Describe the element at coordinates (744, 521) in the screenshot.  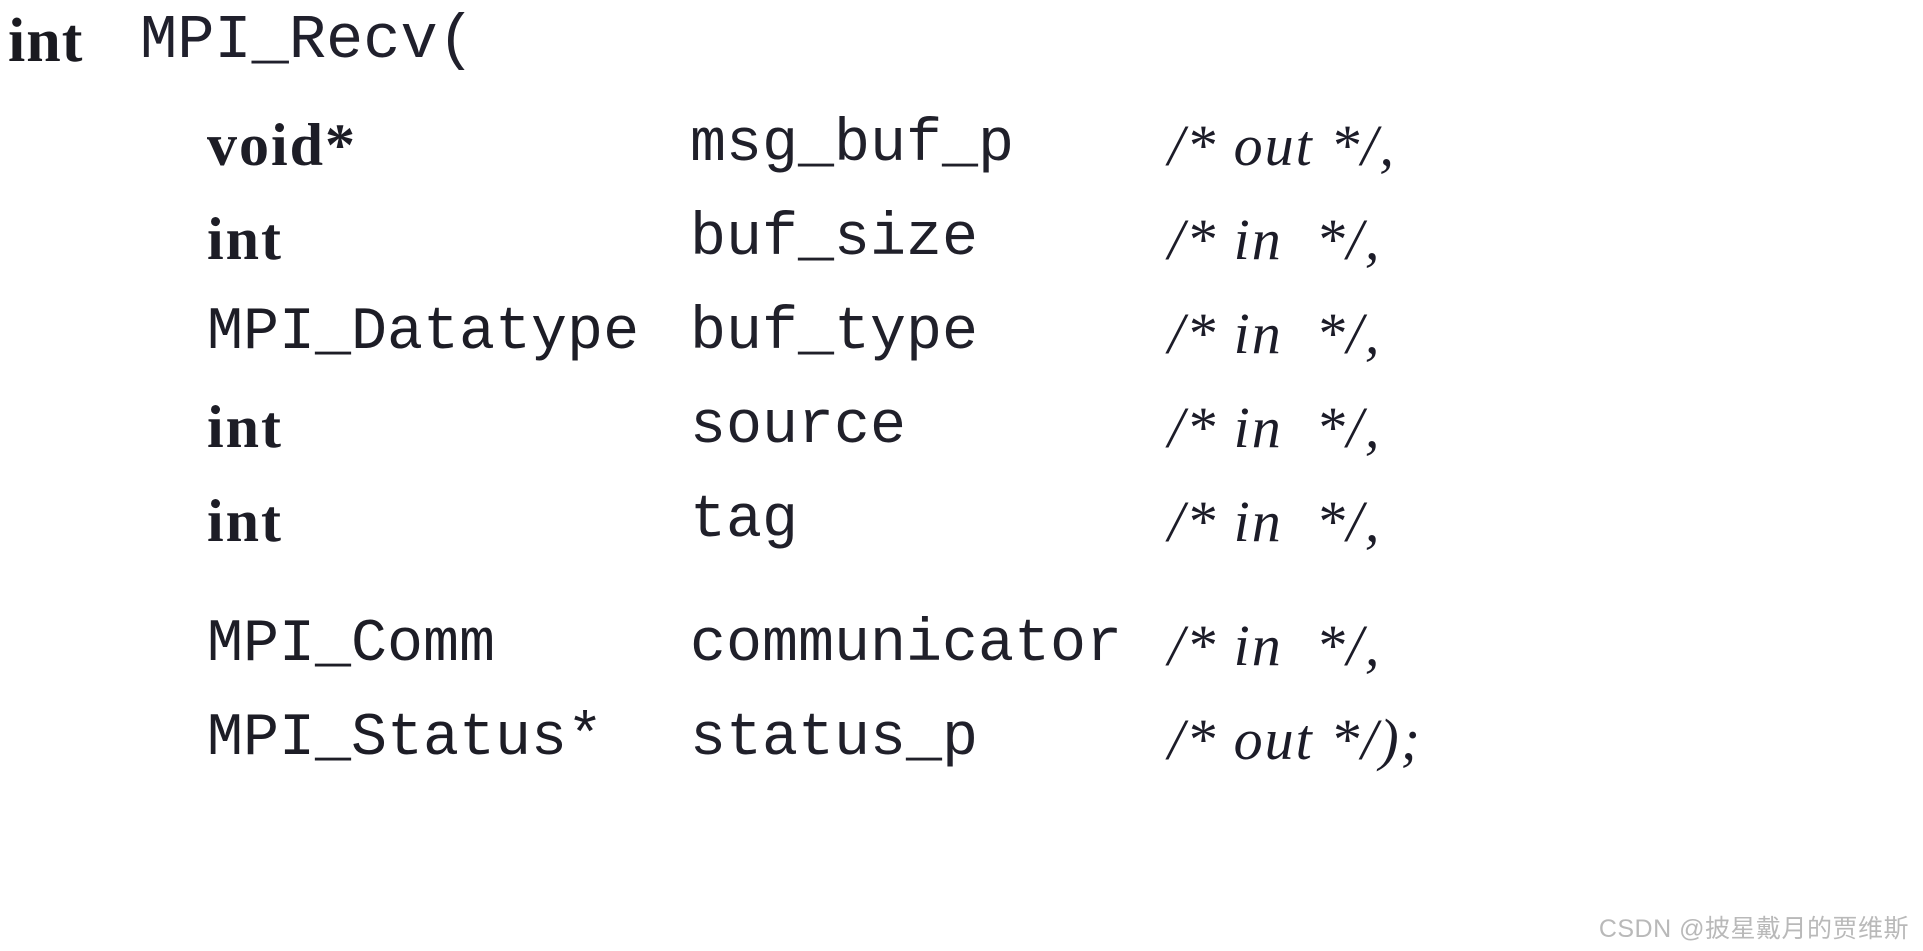
I see `parameter-name: tag` at that location.